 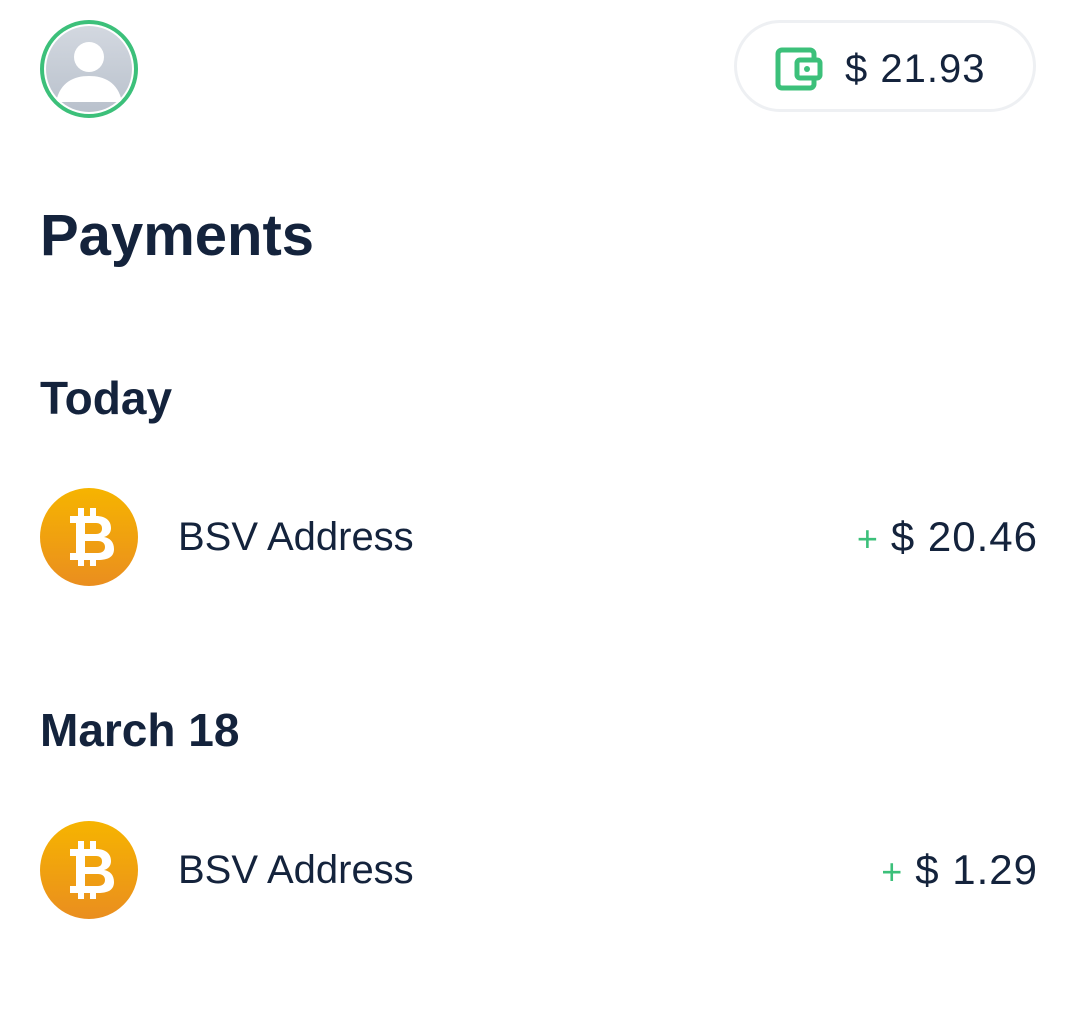 I want to click on payment-amount-value: $ 20.46, so click(x=964, y=536).